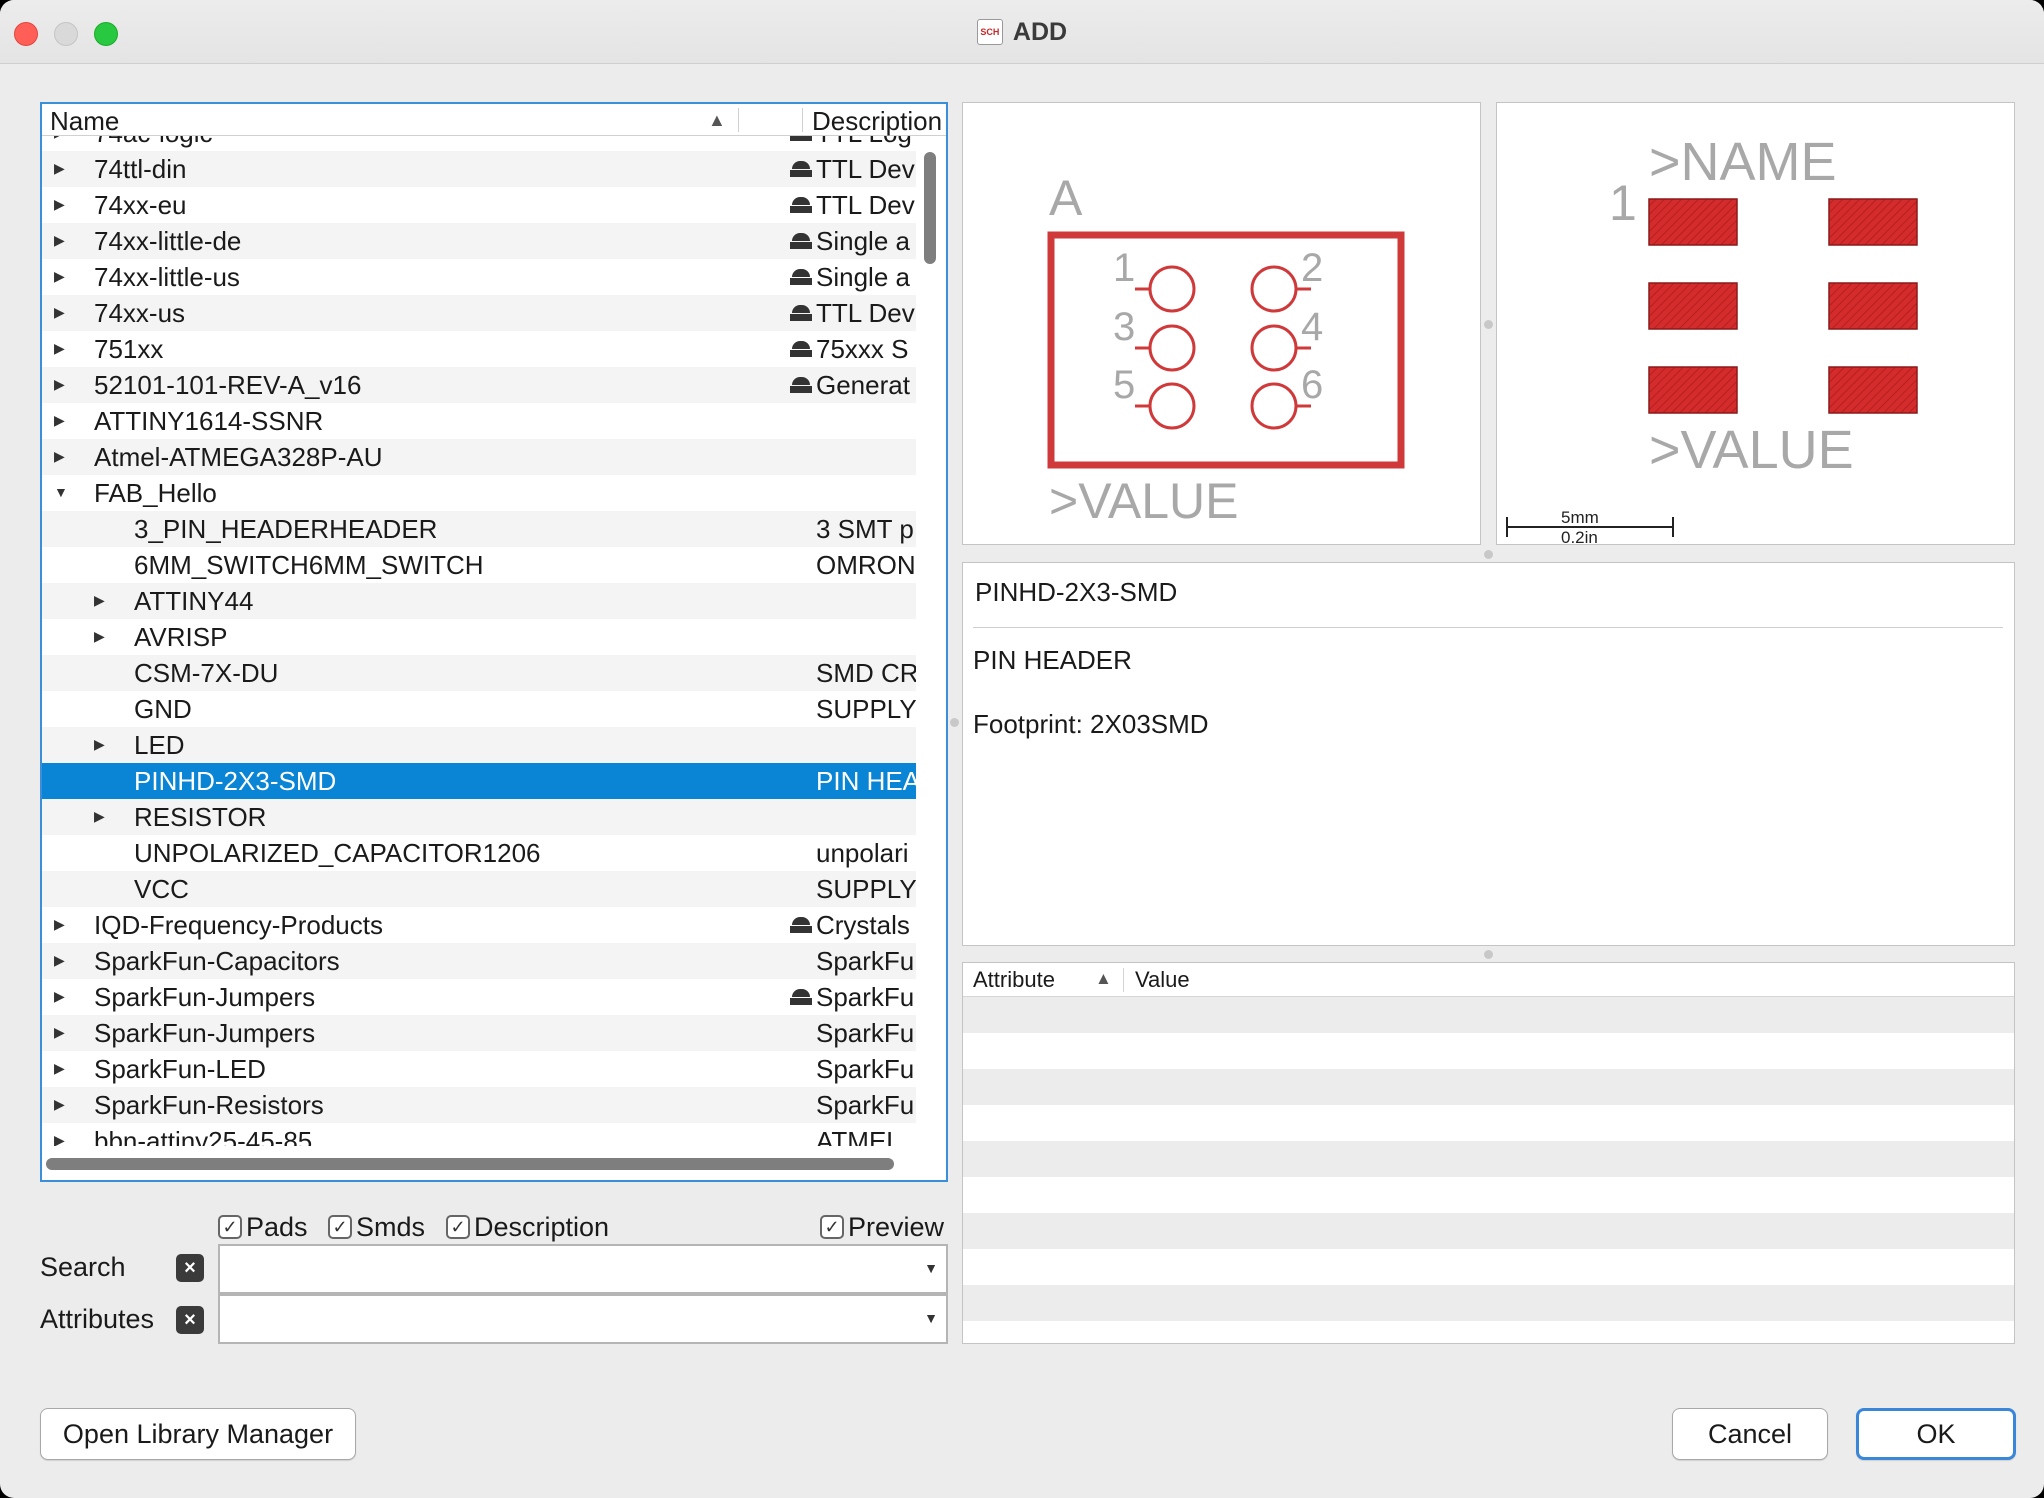 The width and height of the screenshot is (2044, 1498). I want to click on library-row: ▶ IQD-Frequency-Products Crystals, so click(479, 925).